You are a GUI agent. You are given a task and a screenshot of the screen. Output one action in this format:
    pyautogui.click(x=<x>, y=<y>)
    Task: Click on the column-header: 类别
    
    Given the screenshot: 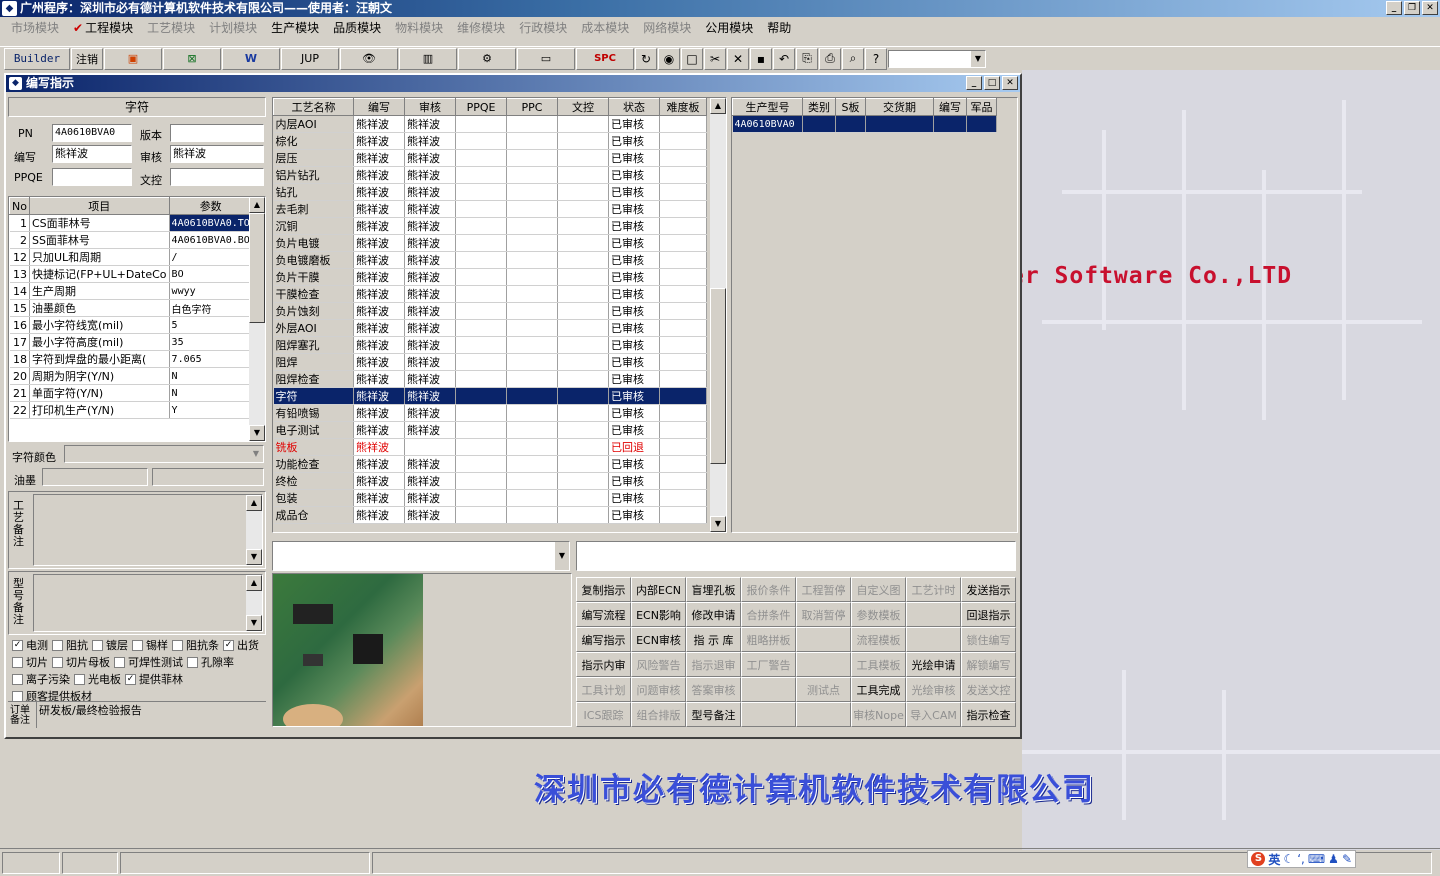 What is the action you would take?
    pyautogui.click(x=819, y=107)
    